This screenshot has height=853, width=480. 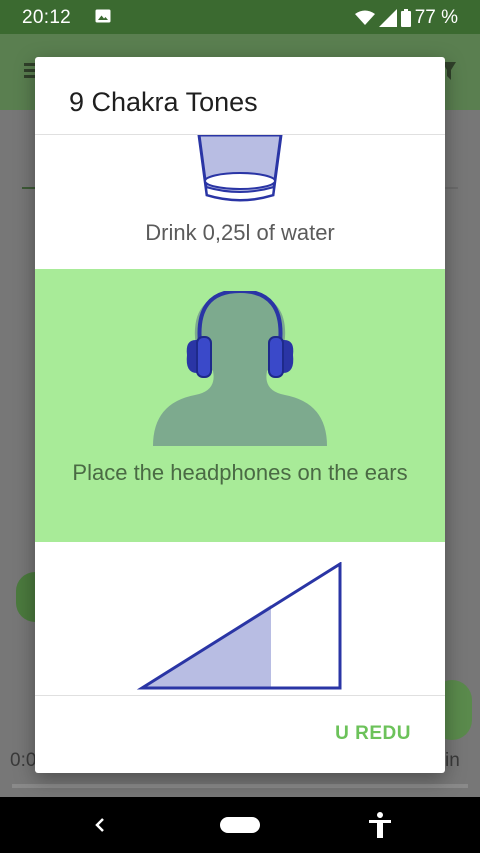 What do you see at coordinates (387, 18) in the screenshot?
I see `signal-icon` at bounding box center [387, 18].